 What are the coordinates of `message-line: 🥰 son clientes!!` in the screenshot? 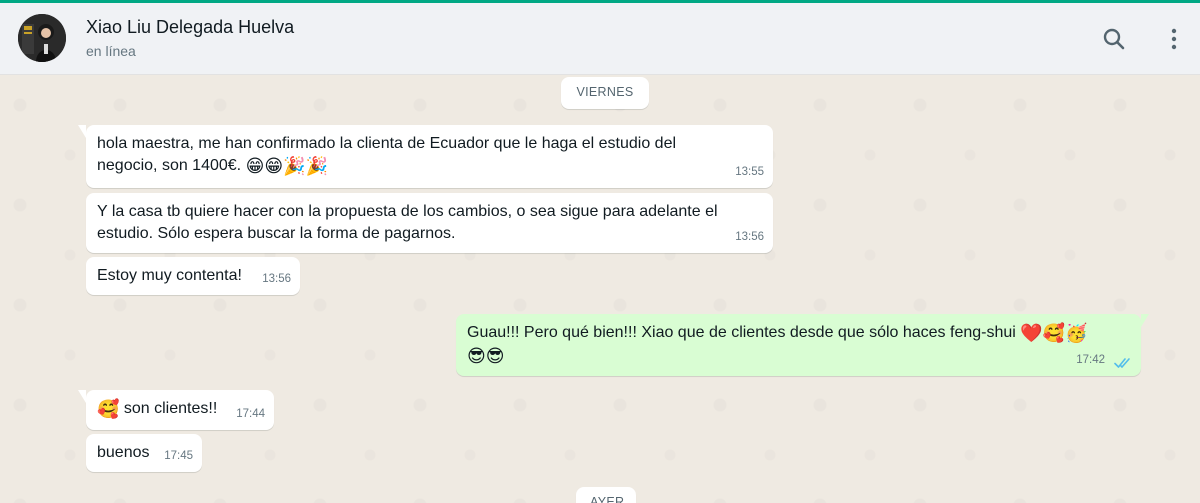 It's located at (157, 409).